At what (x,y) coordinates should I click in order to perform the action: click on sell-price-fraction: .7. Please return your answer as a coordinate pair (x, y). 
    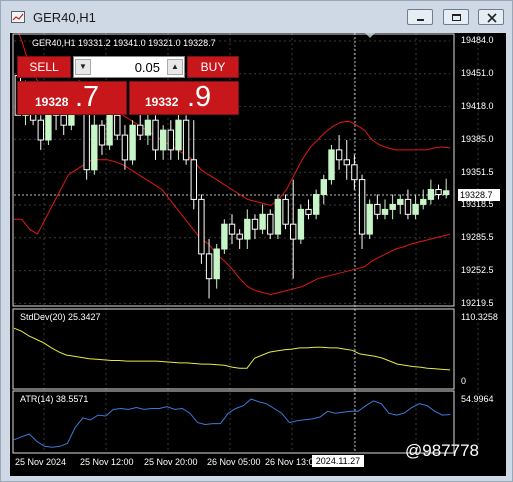
    Looking at the image, I should click on (87, 97).